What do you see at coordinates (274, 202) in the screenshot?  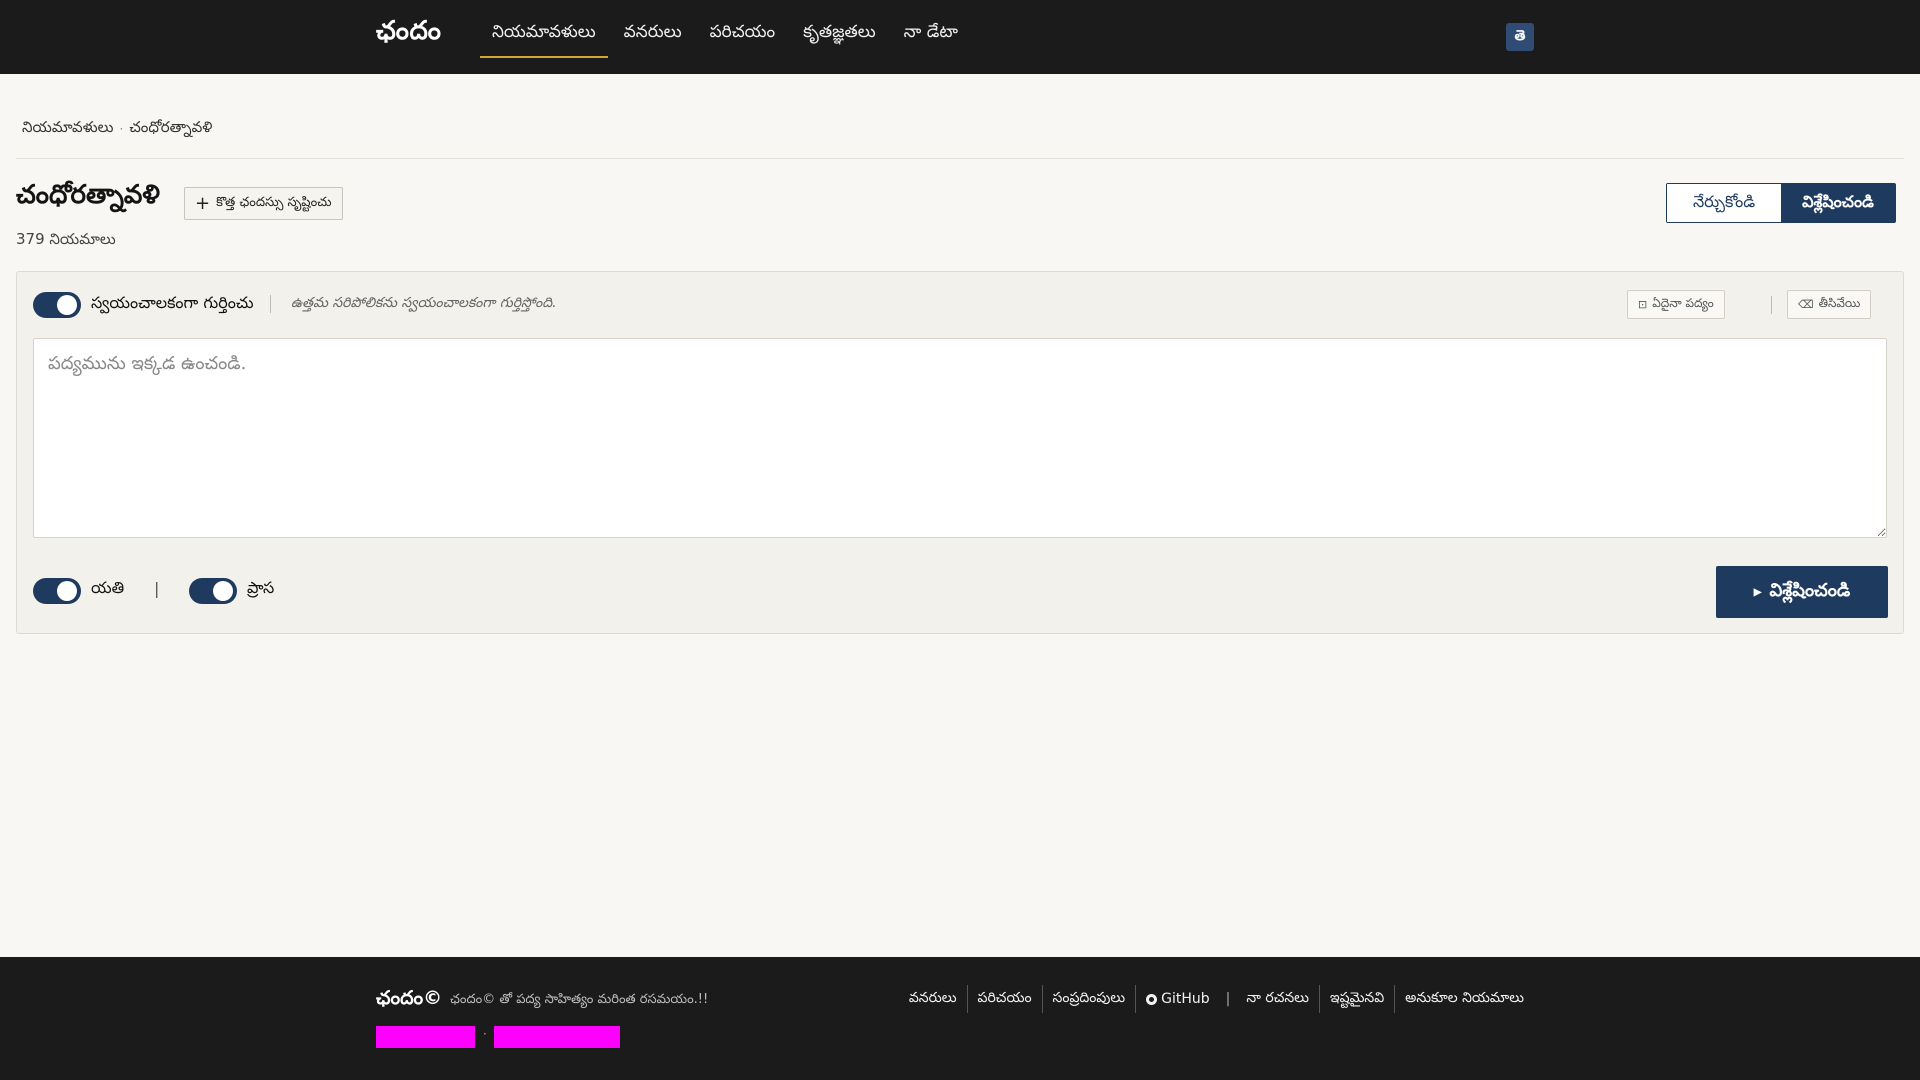 I see `new-rule-label: కొత్త ఛందస్సు సృష్టించు` at bounding box center [274, 202].